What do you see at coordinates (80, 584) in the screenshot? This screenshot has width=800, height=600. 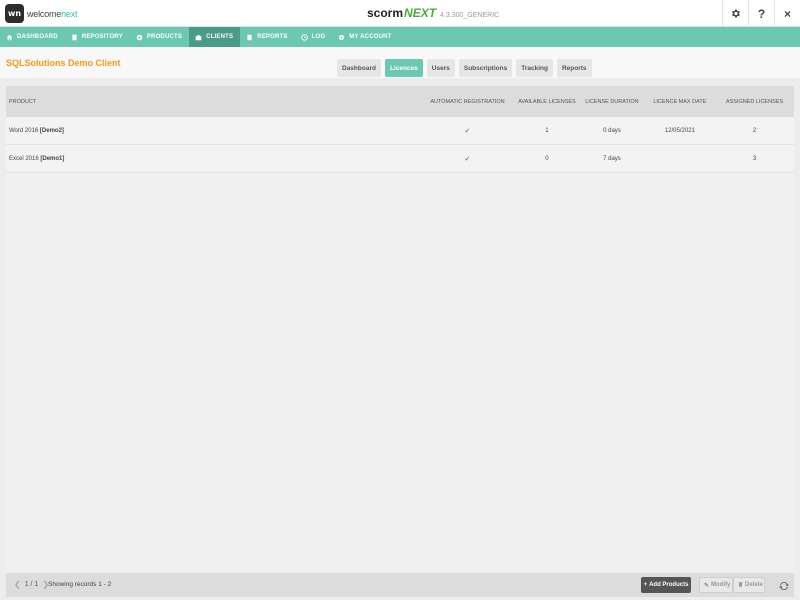 I see `records-count: Showing records 1 - 2` at bounding box center [80, 584].